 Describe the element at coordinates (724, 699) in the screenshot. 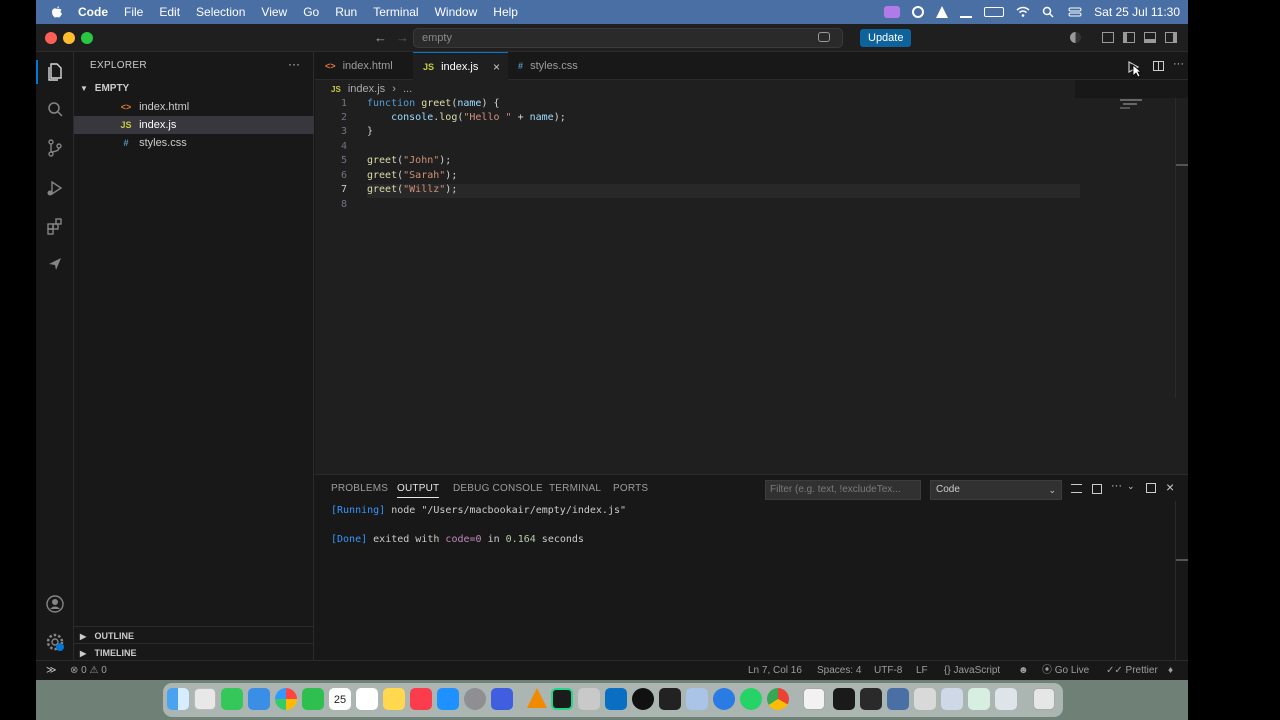

I see `quicktime-icon` at that location.